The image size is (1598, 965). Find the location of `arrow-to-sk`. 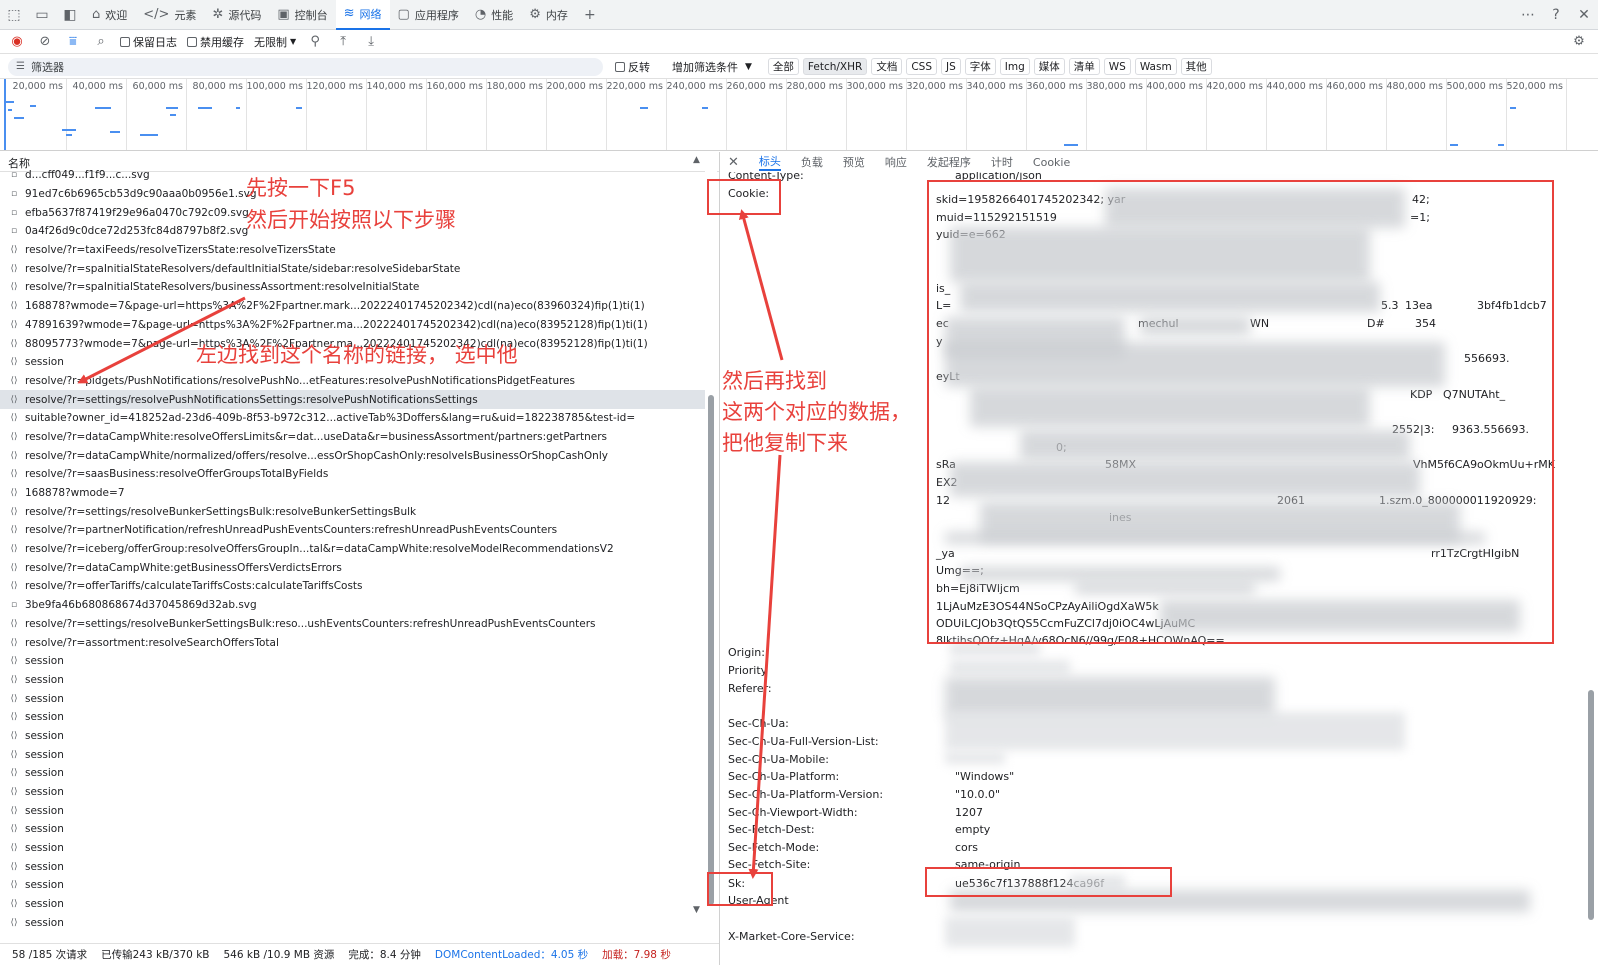

arrow-to-sk is located at coordinates (765, 666).